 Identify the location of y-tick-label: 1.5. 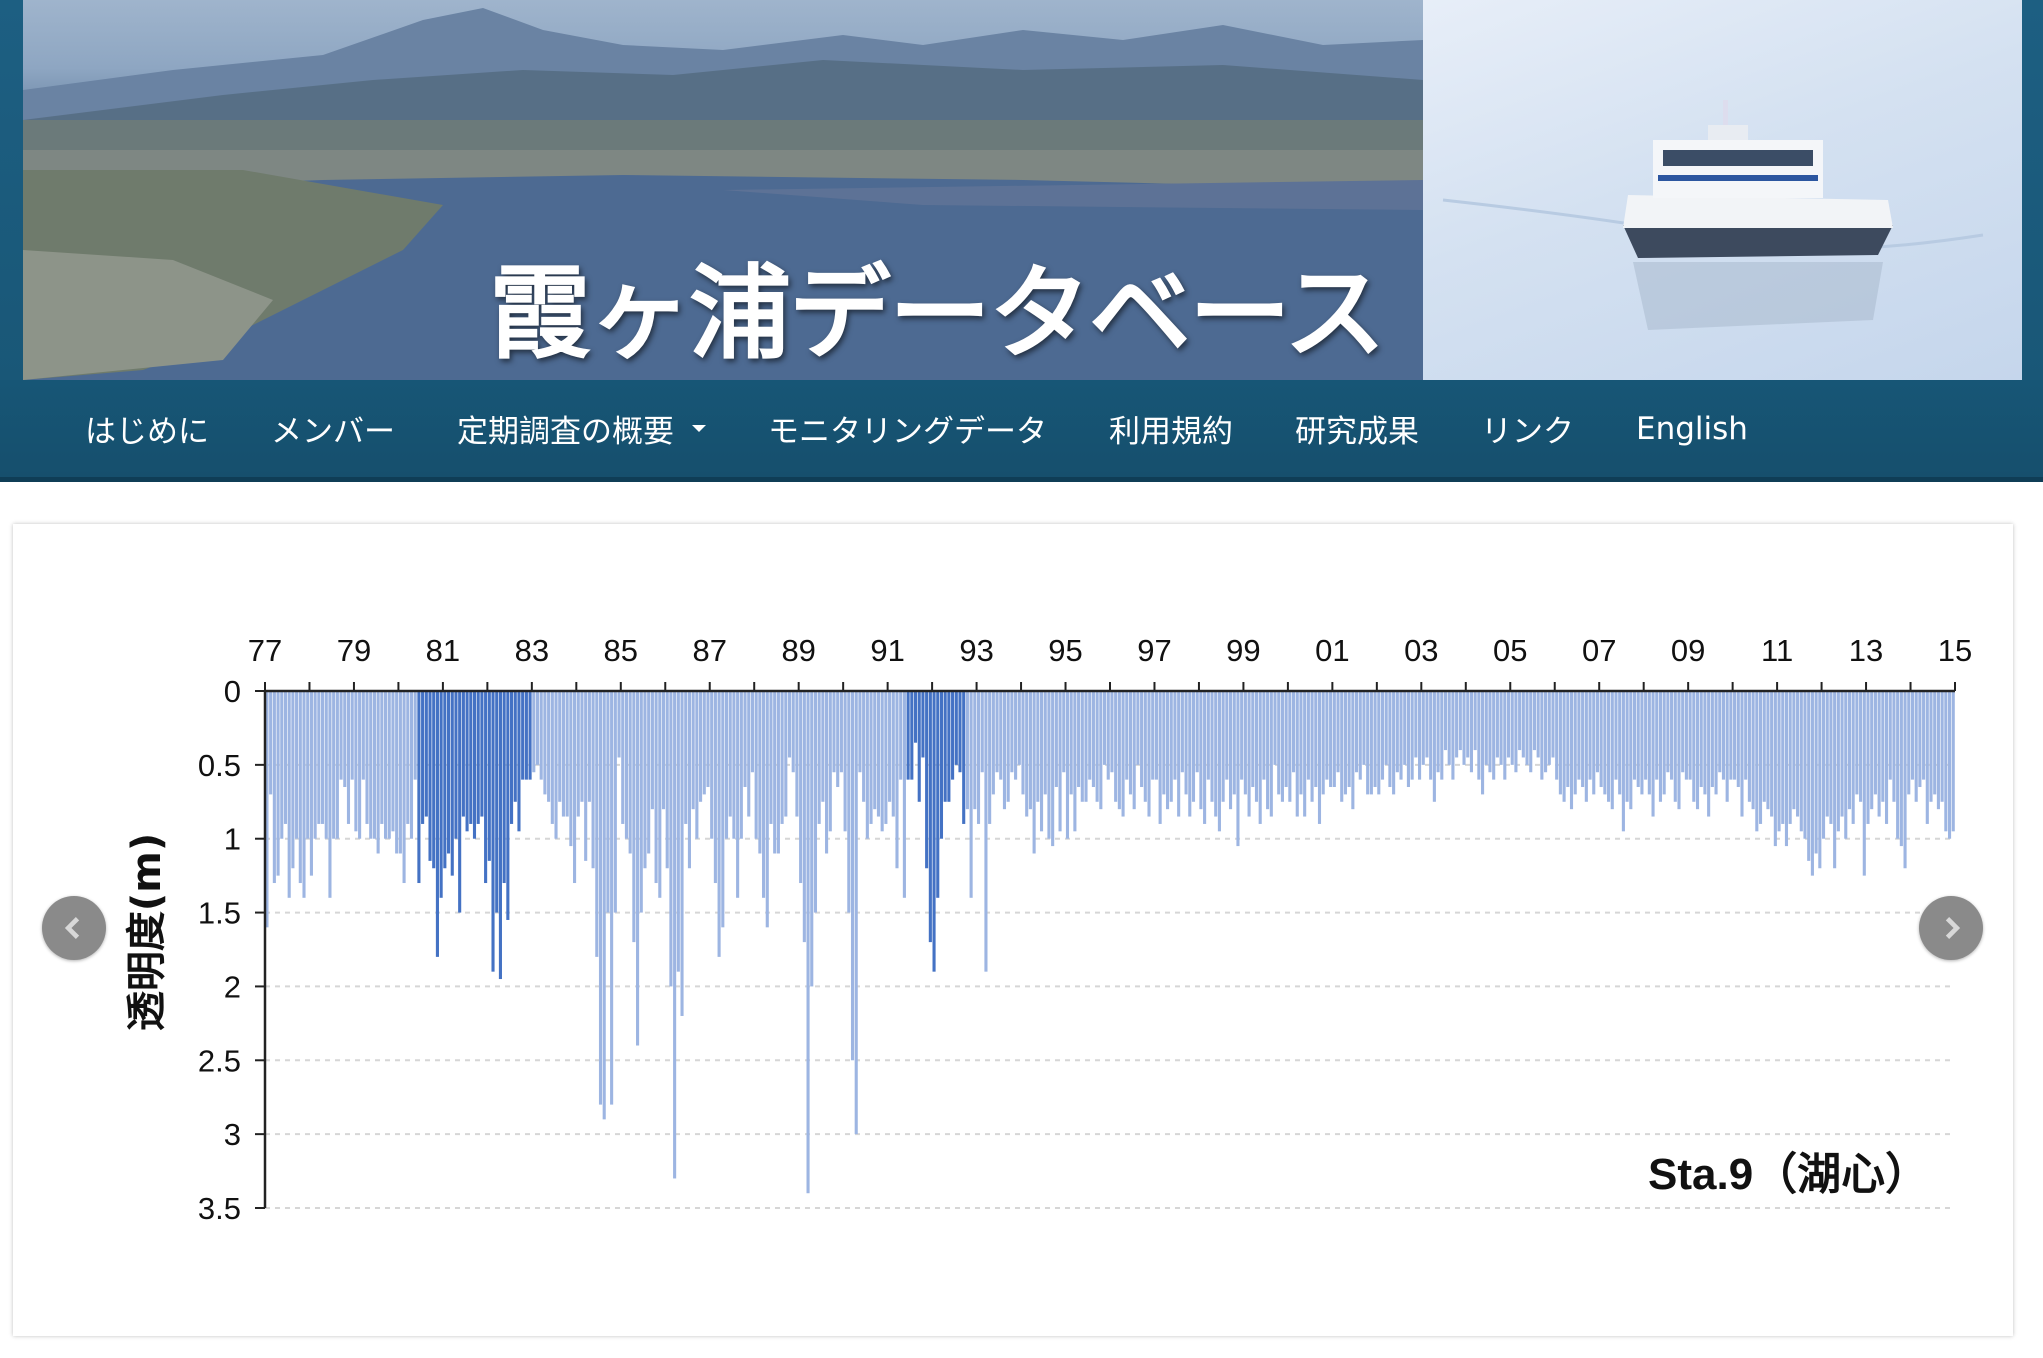
(219, 913).